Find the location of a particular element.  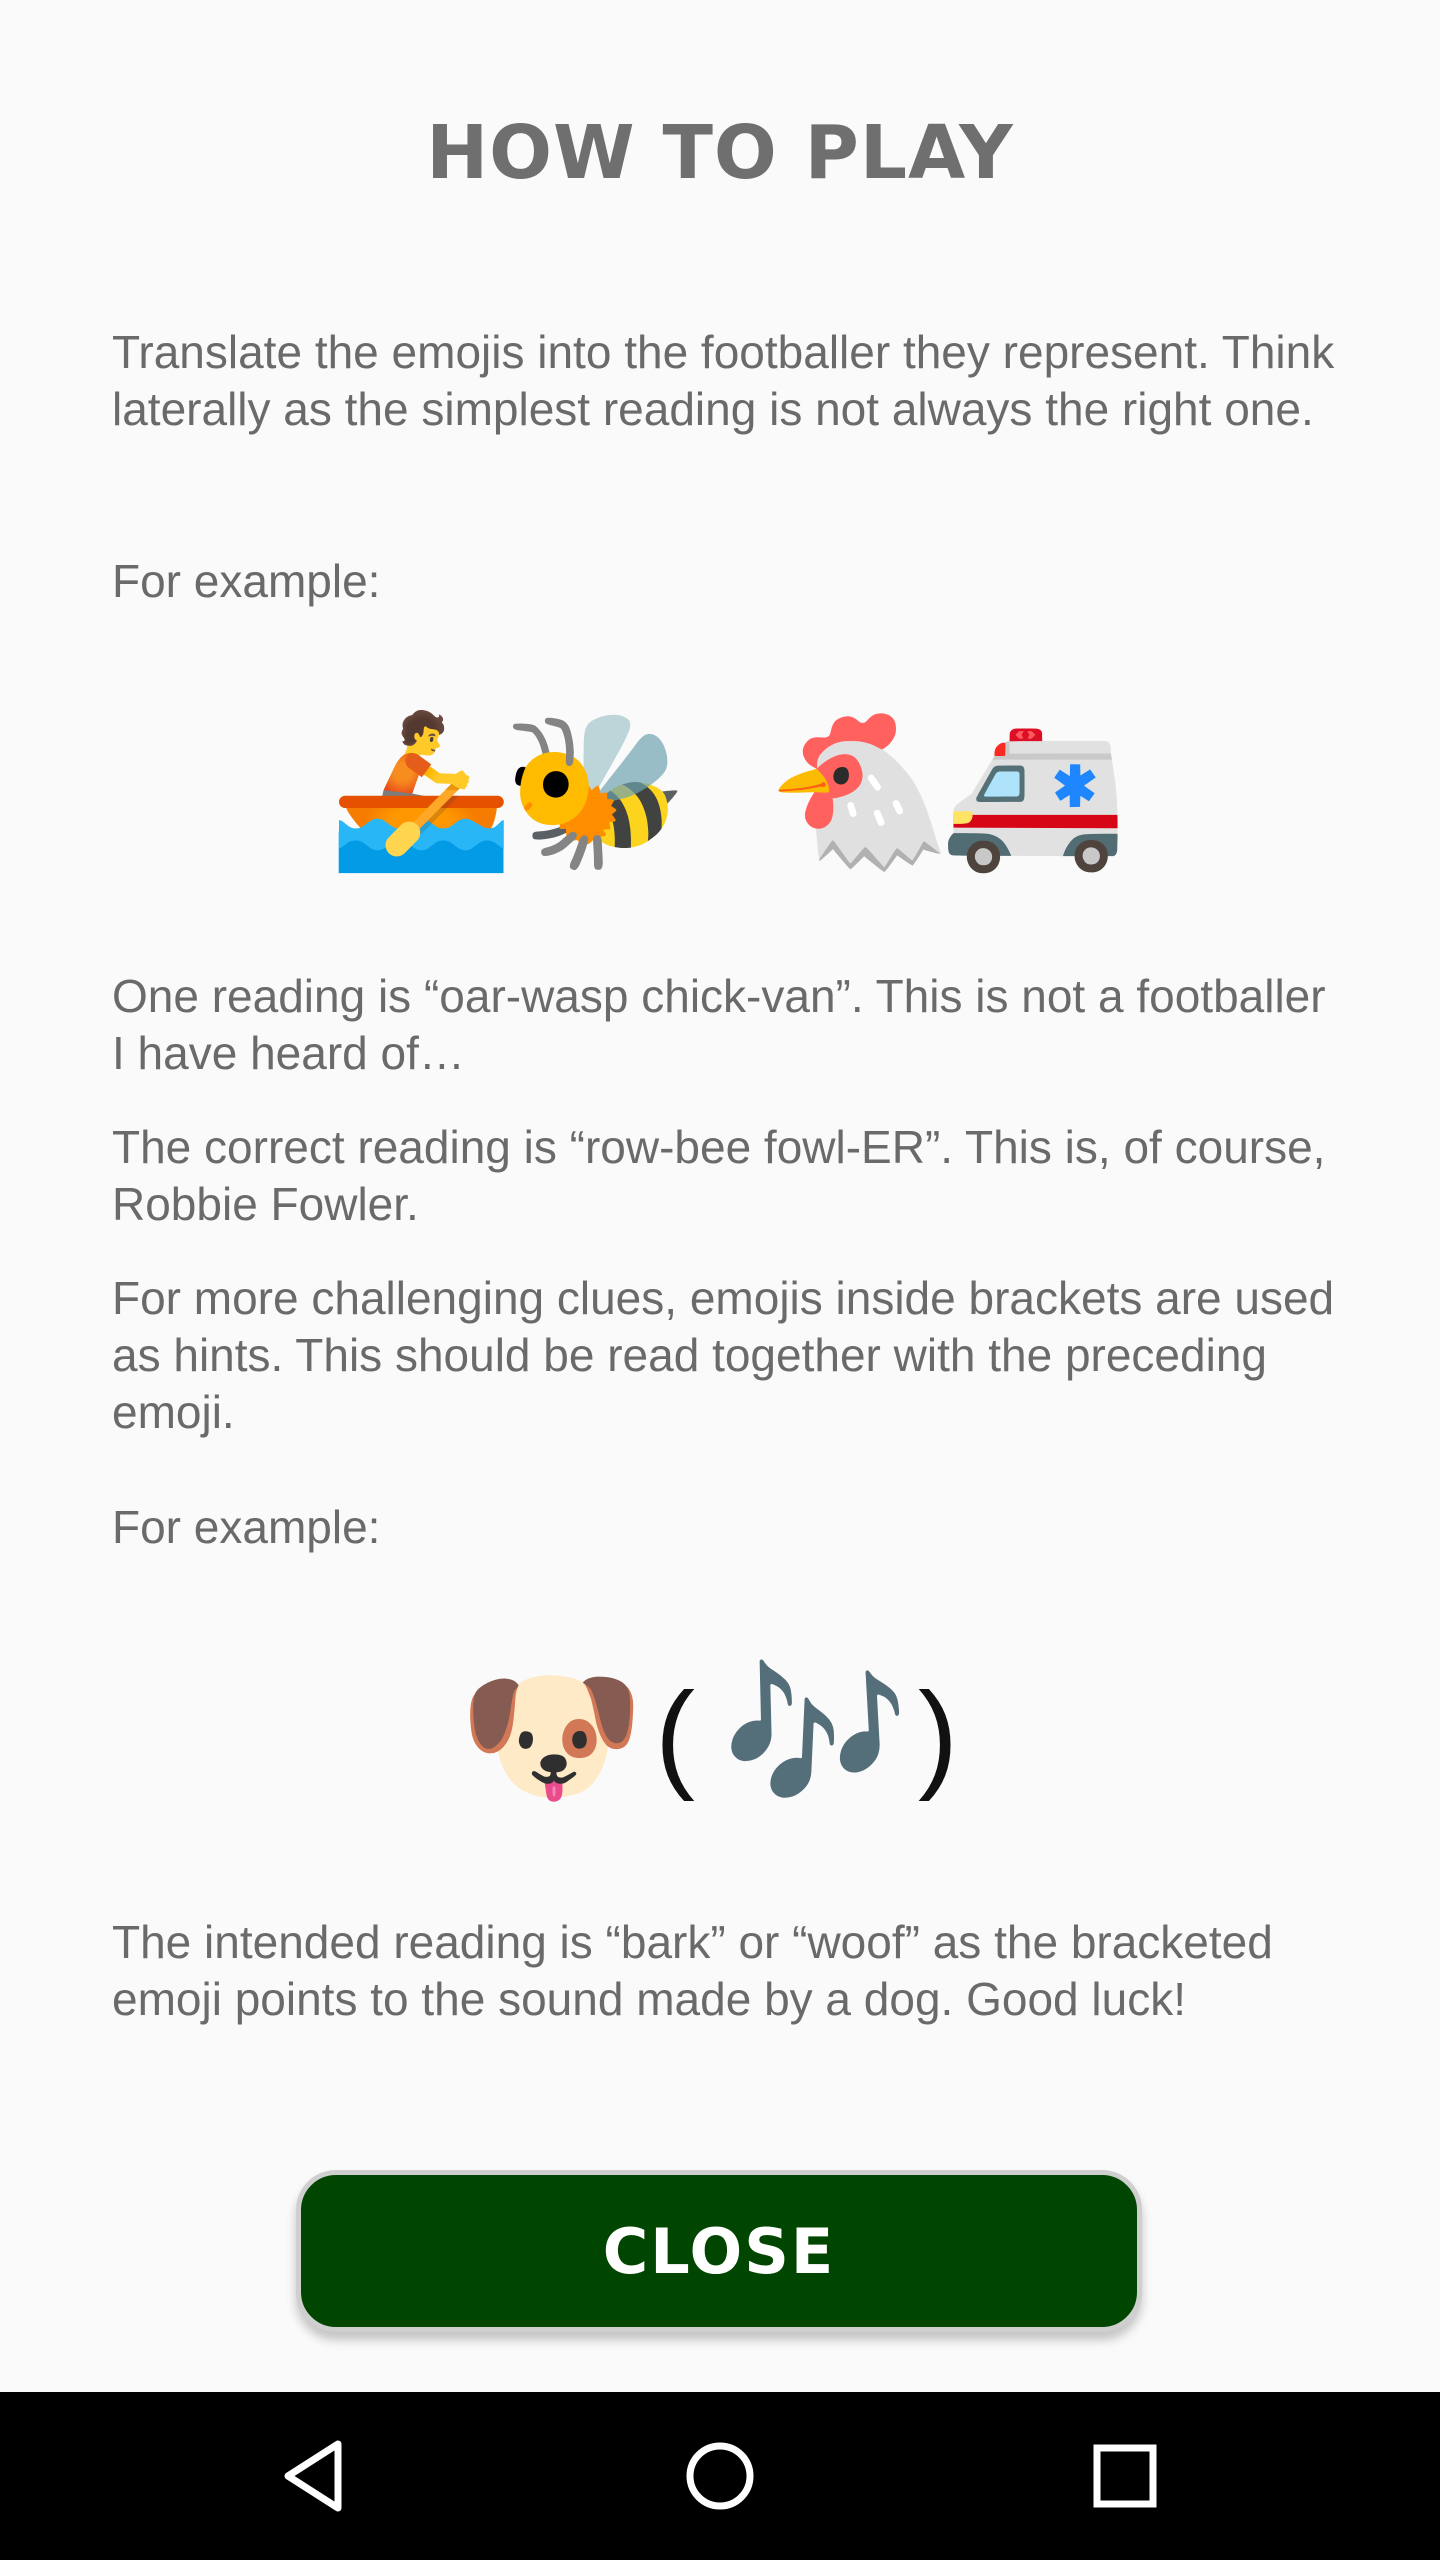

example-label-1: For example: is located at coordinates (246, 581).